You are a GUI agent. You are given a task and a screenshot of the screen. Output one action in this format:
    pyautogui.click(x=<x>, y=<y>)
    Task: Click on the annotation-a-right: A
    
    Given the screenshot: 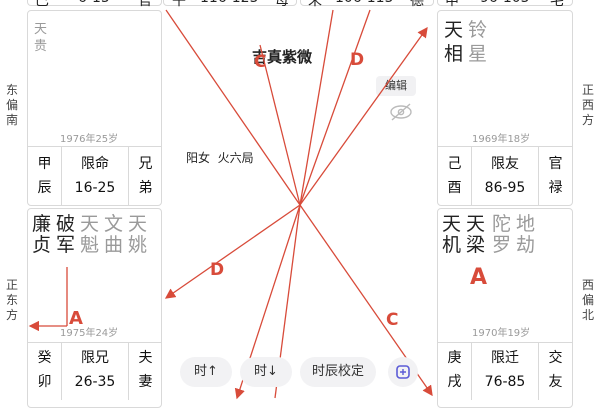 What is the action you would take?
    pyautogui.click(x=479, y=277)
    